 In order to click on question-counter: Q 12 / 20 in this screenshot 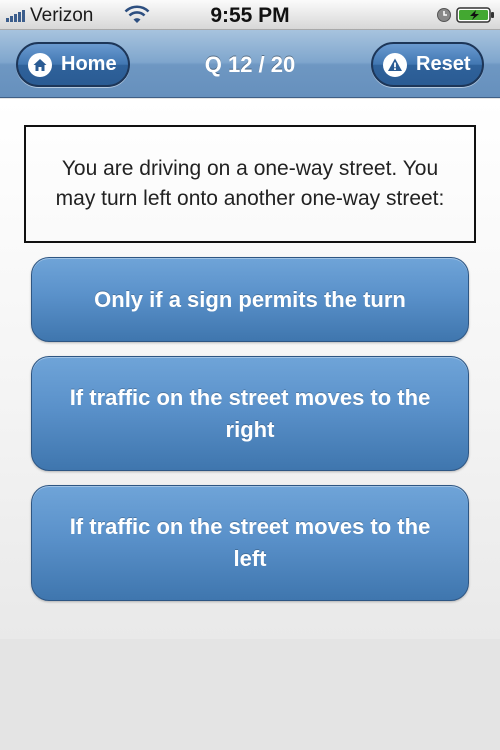, I will do `click(250, 64)`.